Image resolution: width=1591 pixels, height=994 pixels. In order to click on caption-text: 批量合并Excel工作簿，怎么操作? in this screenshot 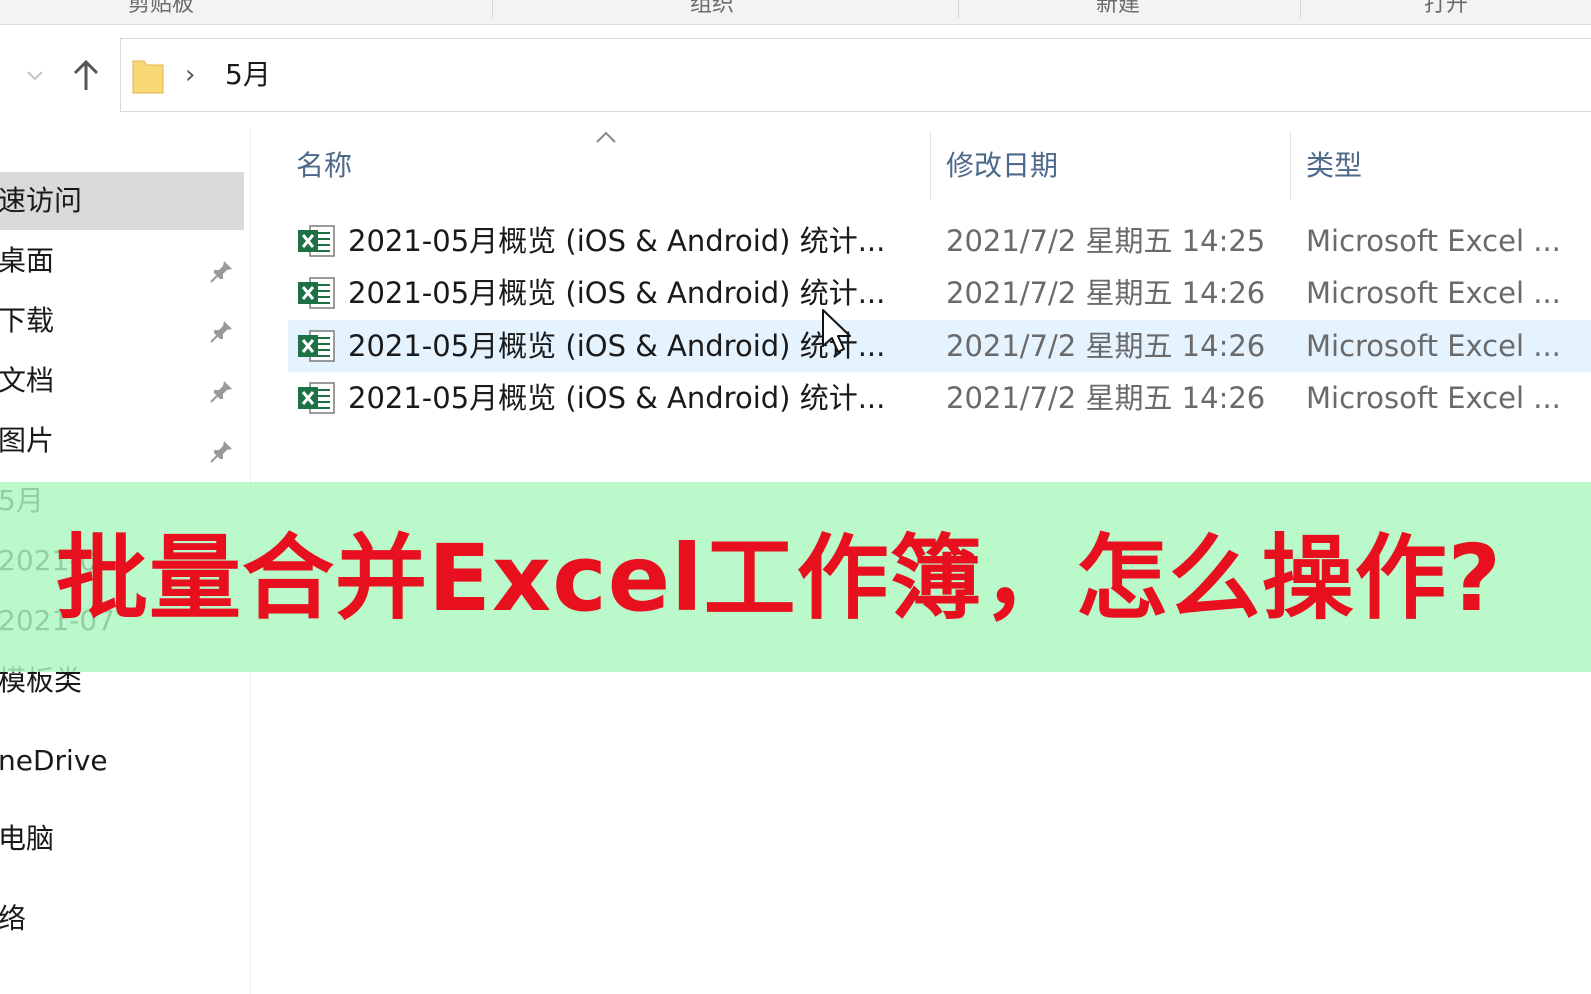, I will do `click(779, 578)`.